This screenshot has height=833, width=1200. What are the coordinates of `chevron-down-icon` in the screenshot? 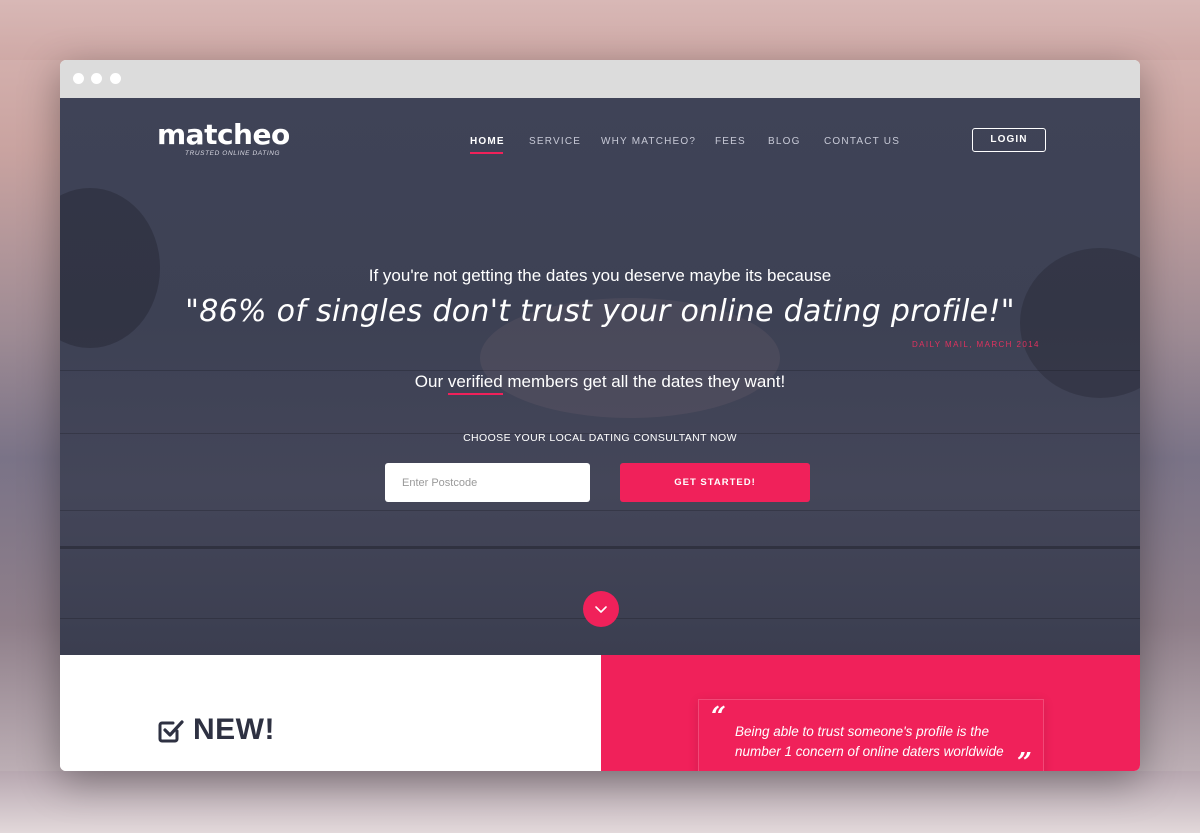 It's located at (601, 609).